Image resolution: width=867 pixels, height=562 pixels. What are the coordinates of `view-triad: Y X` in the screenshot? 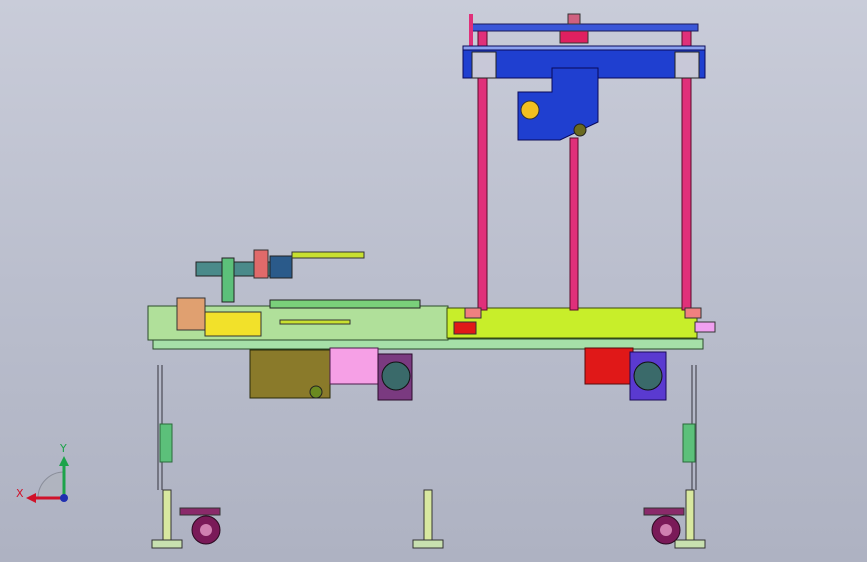 It's located at (42, 472).